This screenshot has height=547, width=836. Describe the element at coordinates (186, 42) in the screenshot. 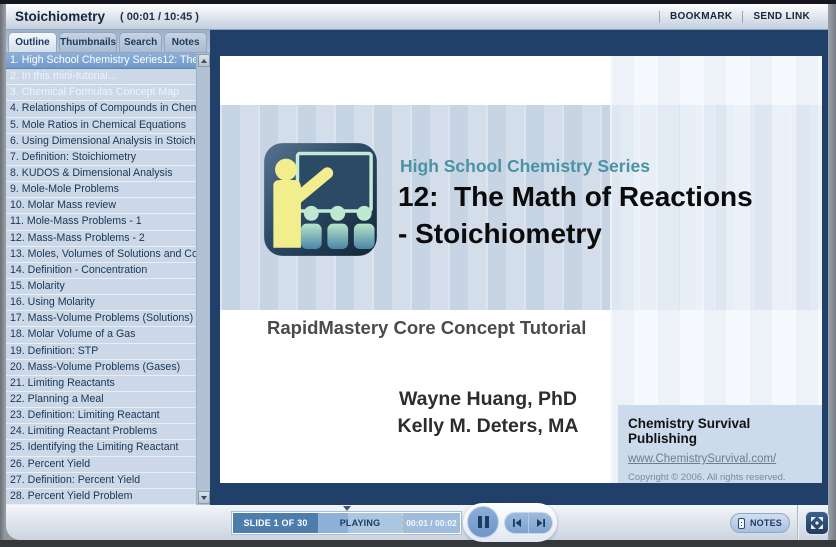

I see `tab-notes: Notes` at that location.